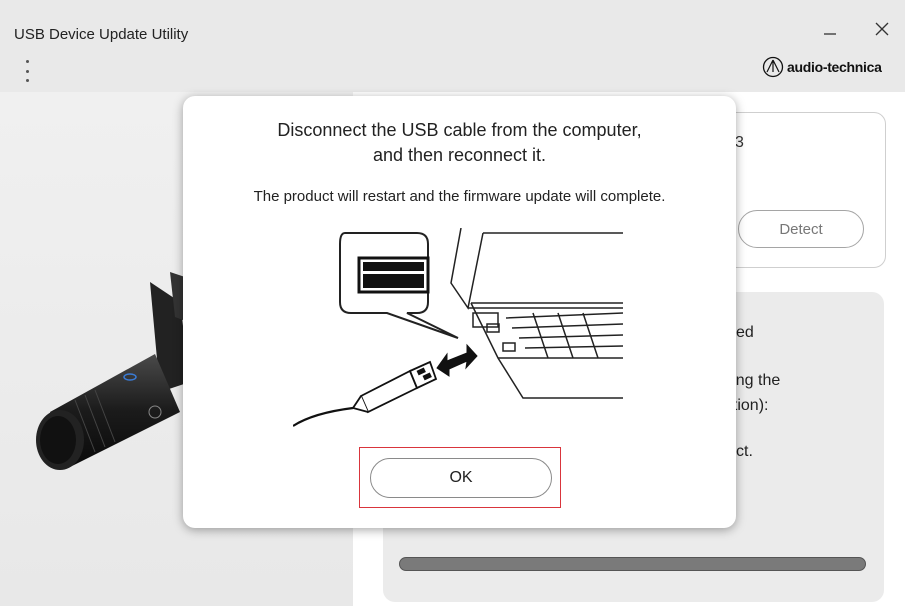 The height and width of the screenshot is (606, 905). What do you see at coordinates (773, 67) in the screenshot?
I see `audio-technica-logo-icon` at bounding box center [773, 67].